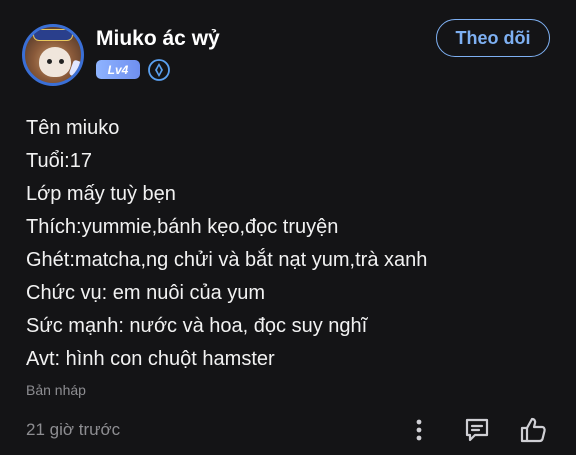 This screenshot has height=455, width=576. I want to click on comment-button, so click(477, 430).